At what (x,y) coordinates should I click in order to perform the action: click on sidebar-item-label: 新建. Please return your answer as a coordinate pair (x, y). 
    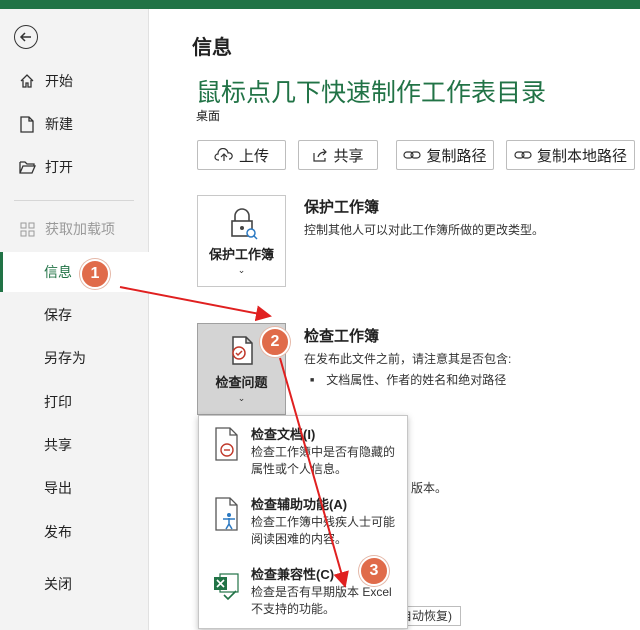
    Looking at the image, I should click on (59, 124).